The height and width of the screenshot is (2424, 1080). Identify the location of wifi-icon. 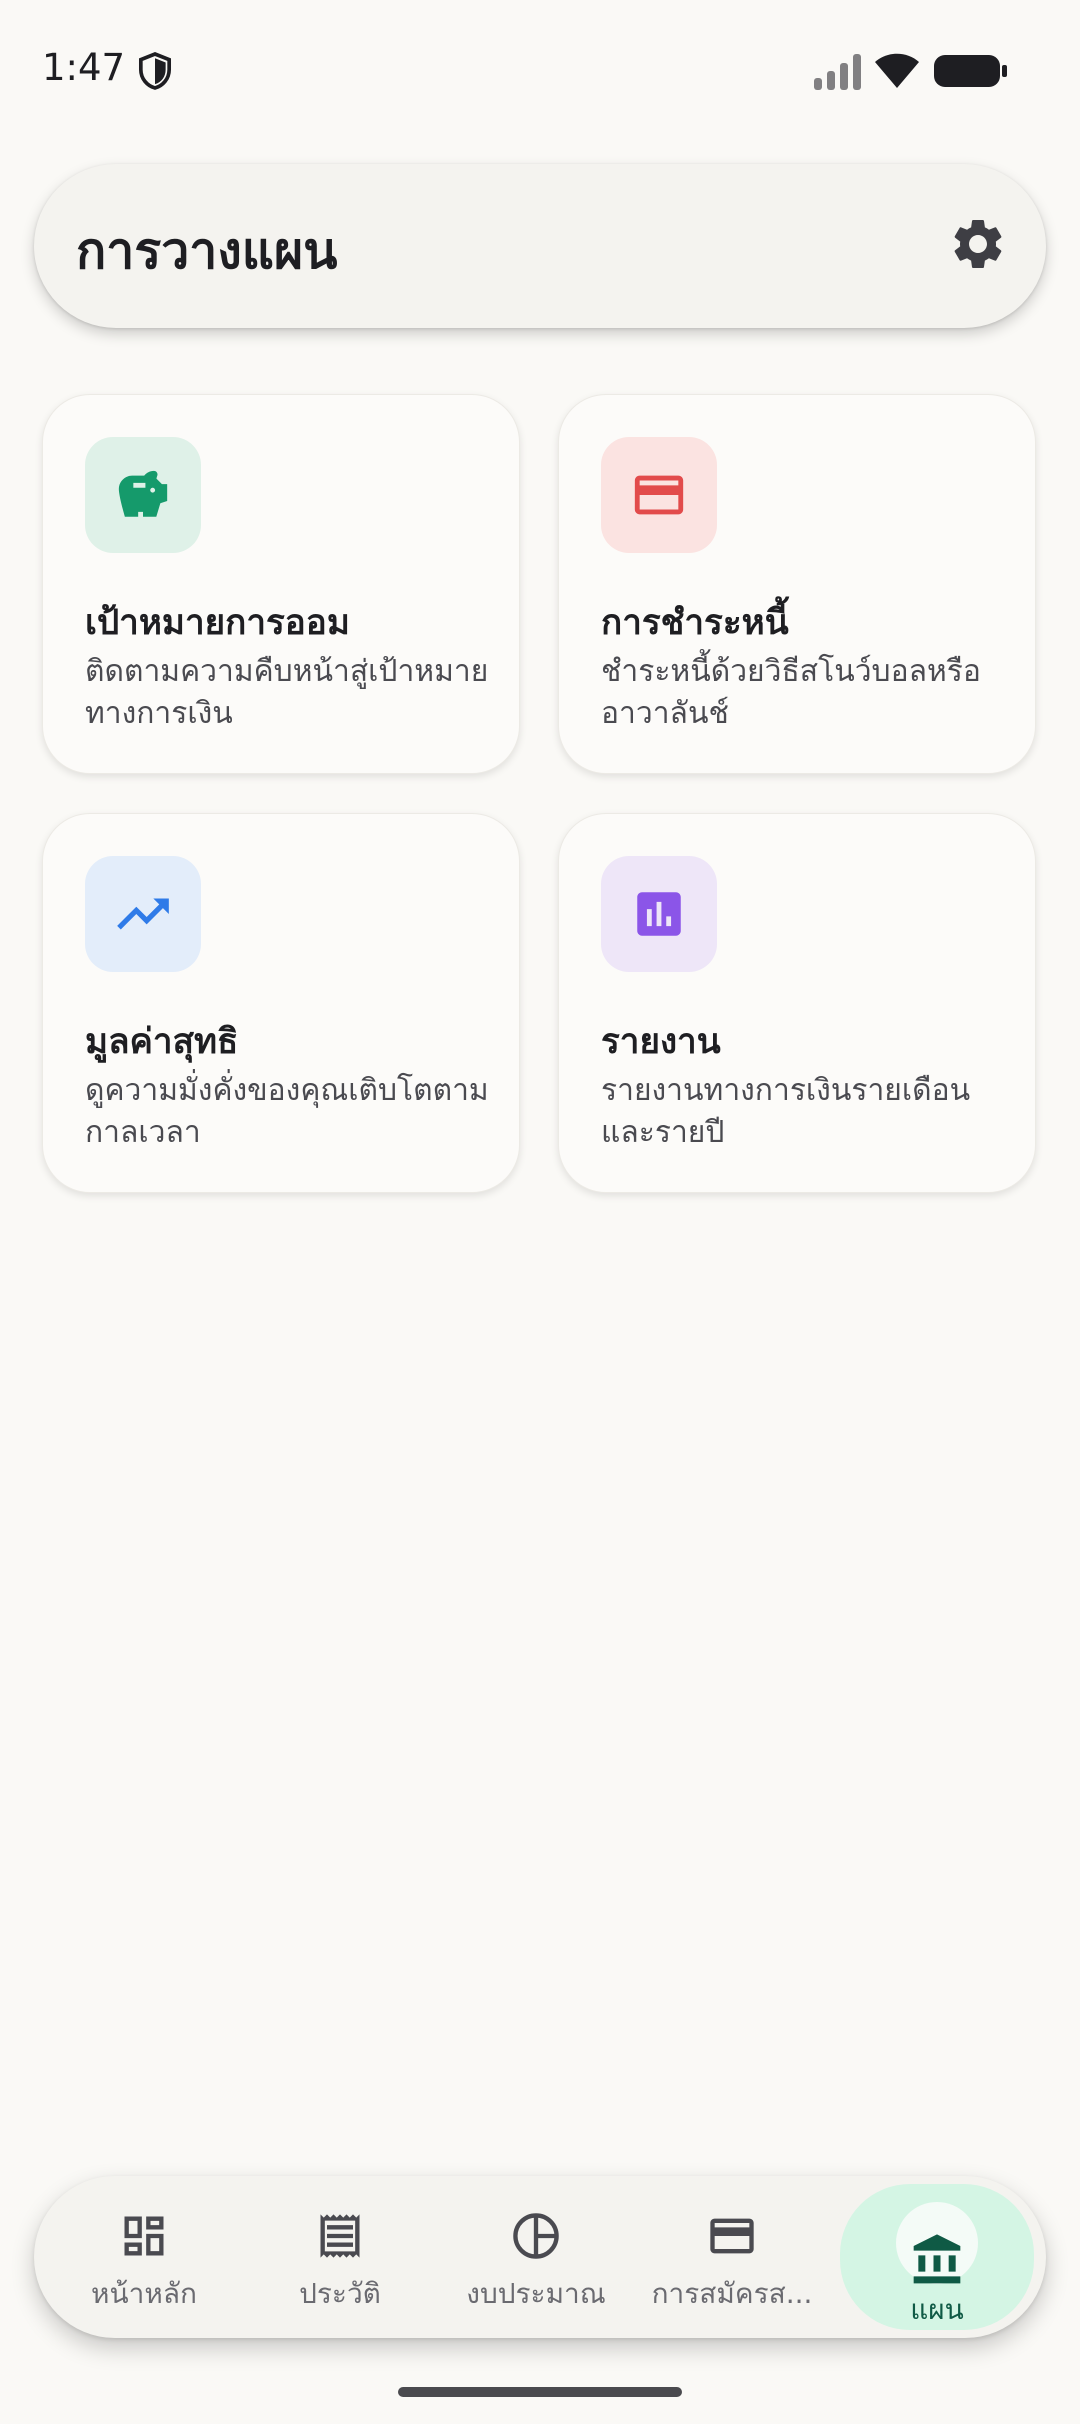
(897, 70).